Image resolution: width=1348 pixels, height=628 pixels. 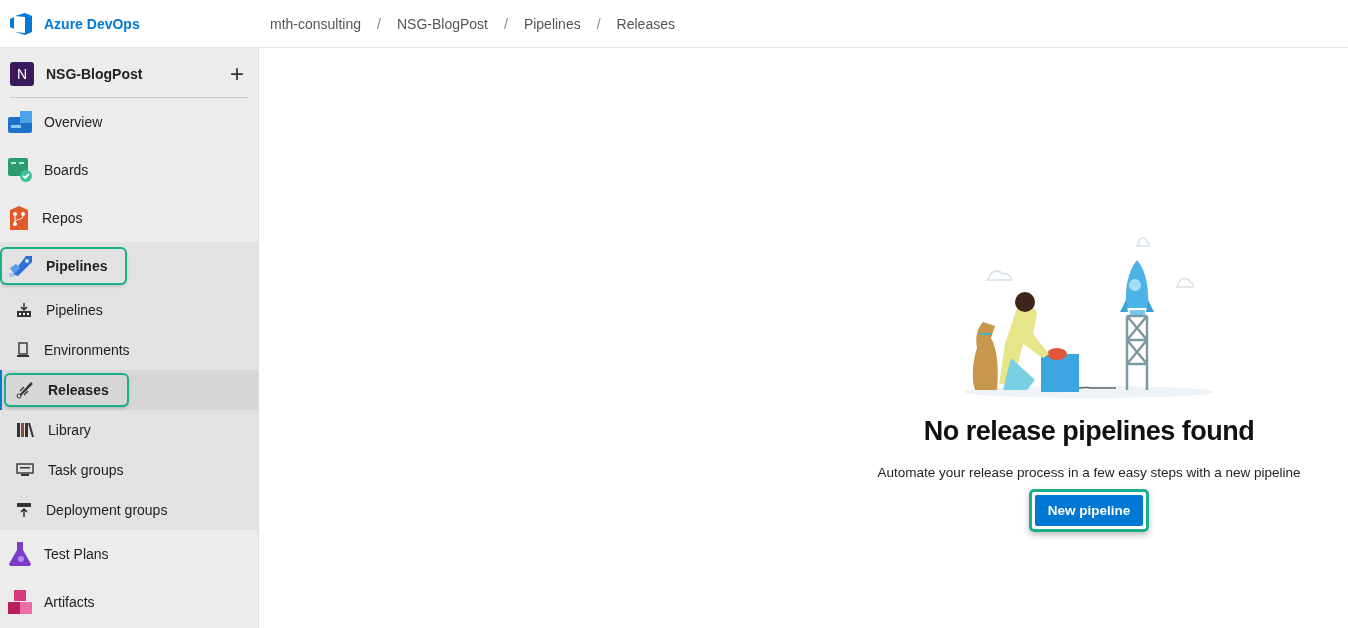 I want to click on monitor-icon, so click(x=25, y=470).